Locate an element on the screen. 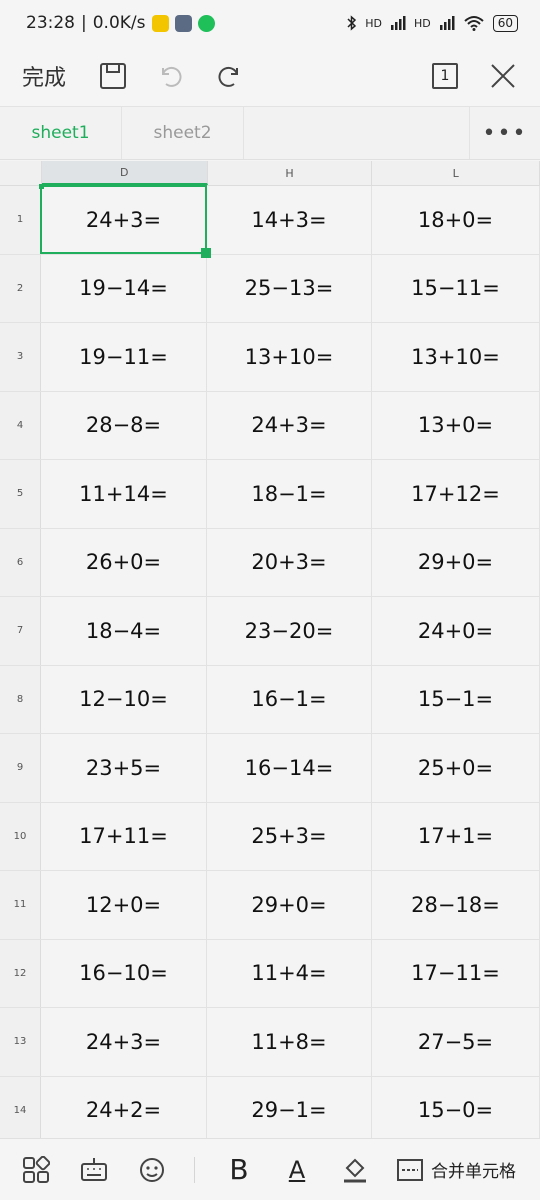 Image resolution: width=540 pixels, height=1200 pixels. page-count-button: 1 is located at coordinates (445, 76).